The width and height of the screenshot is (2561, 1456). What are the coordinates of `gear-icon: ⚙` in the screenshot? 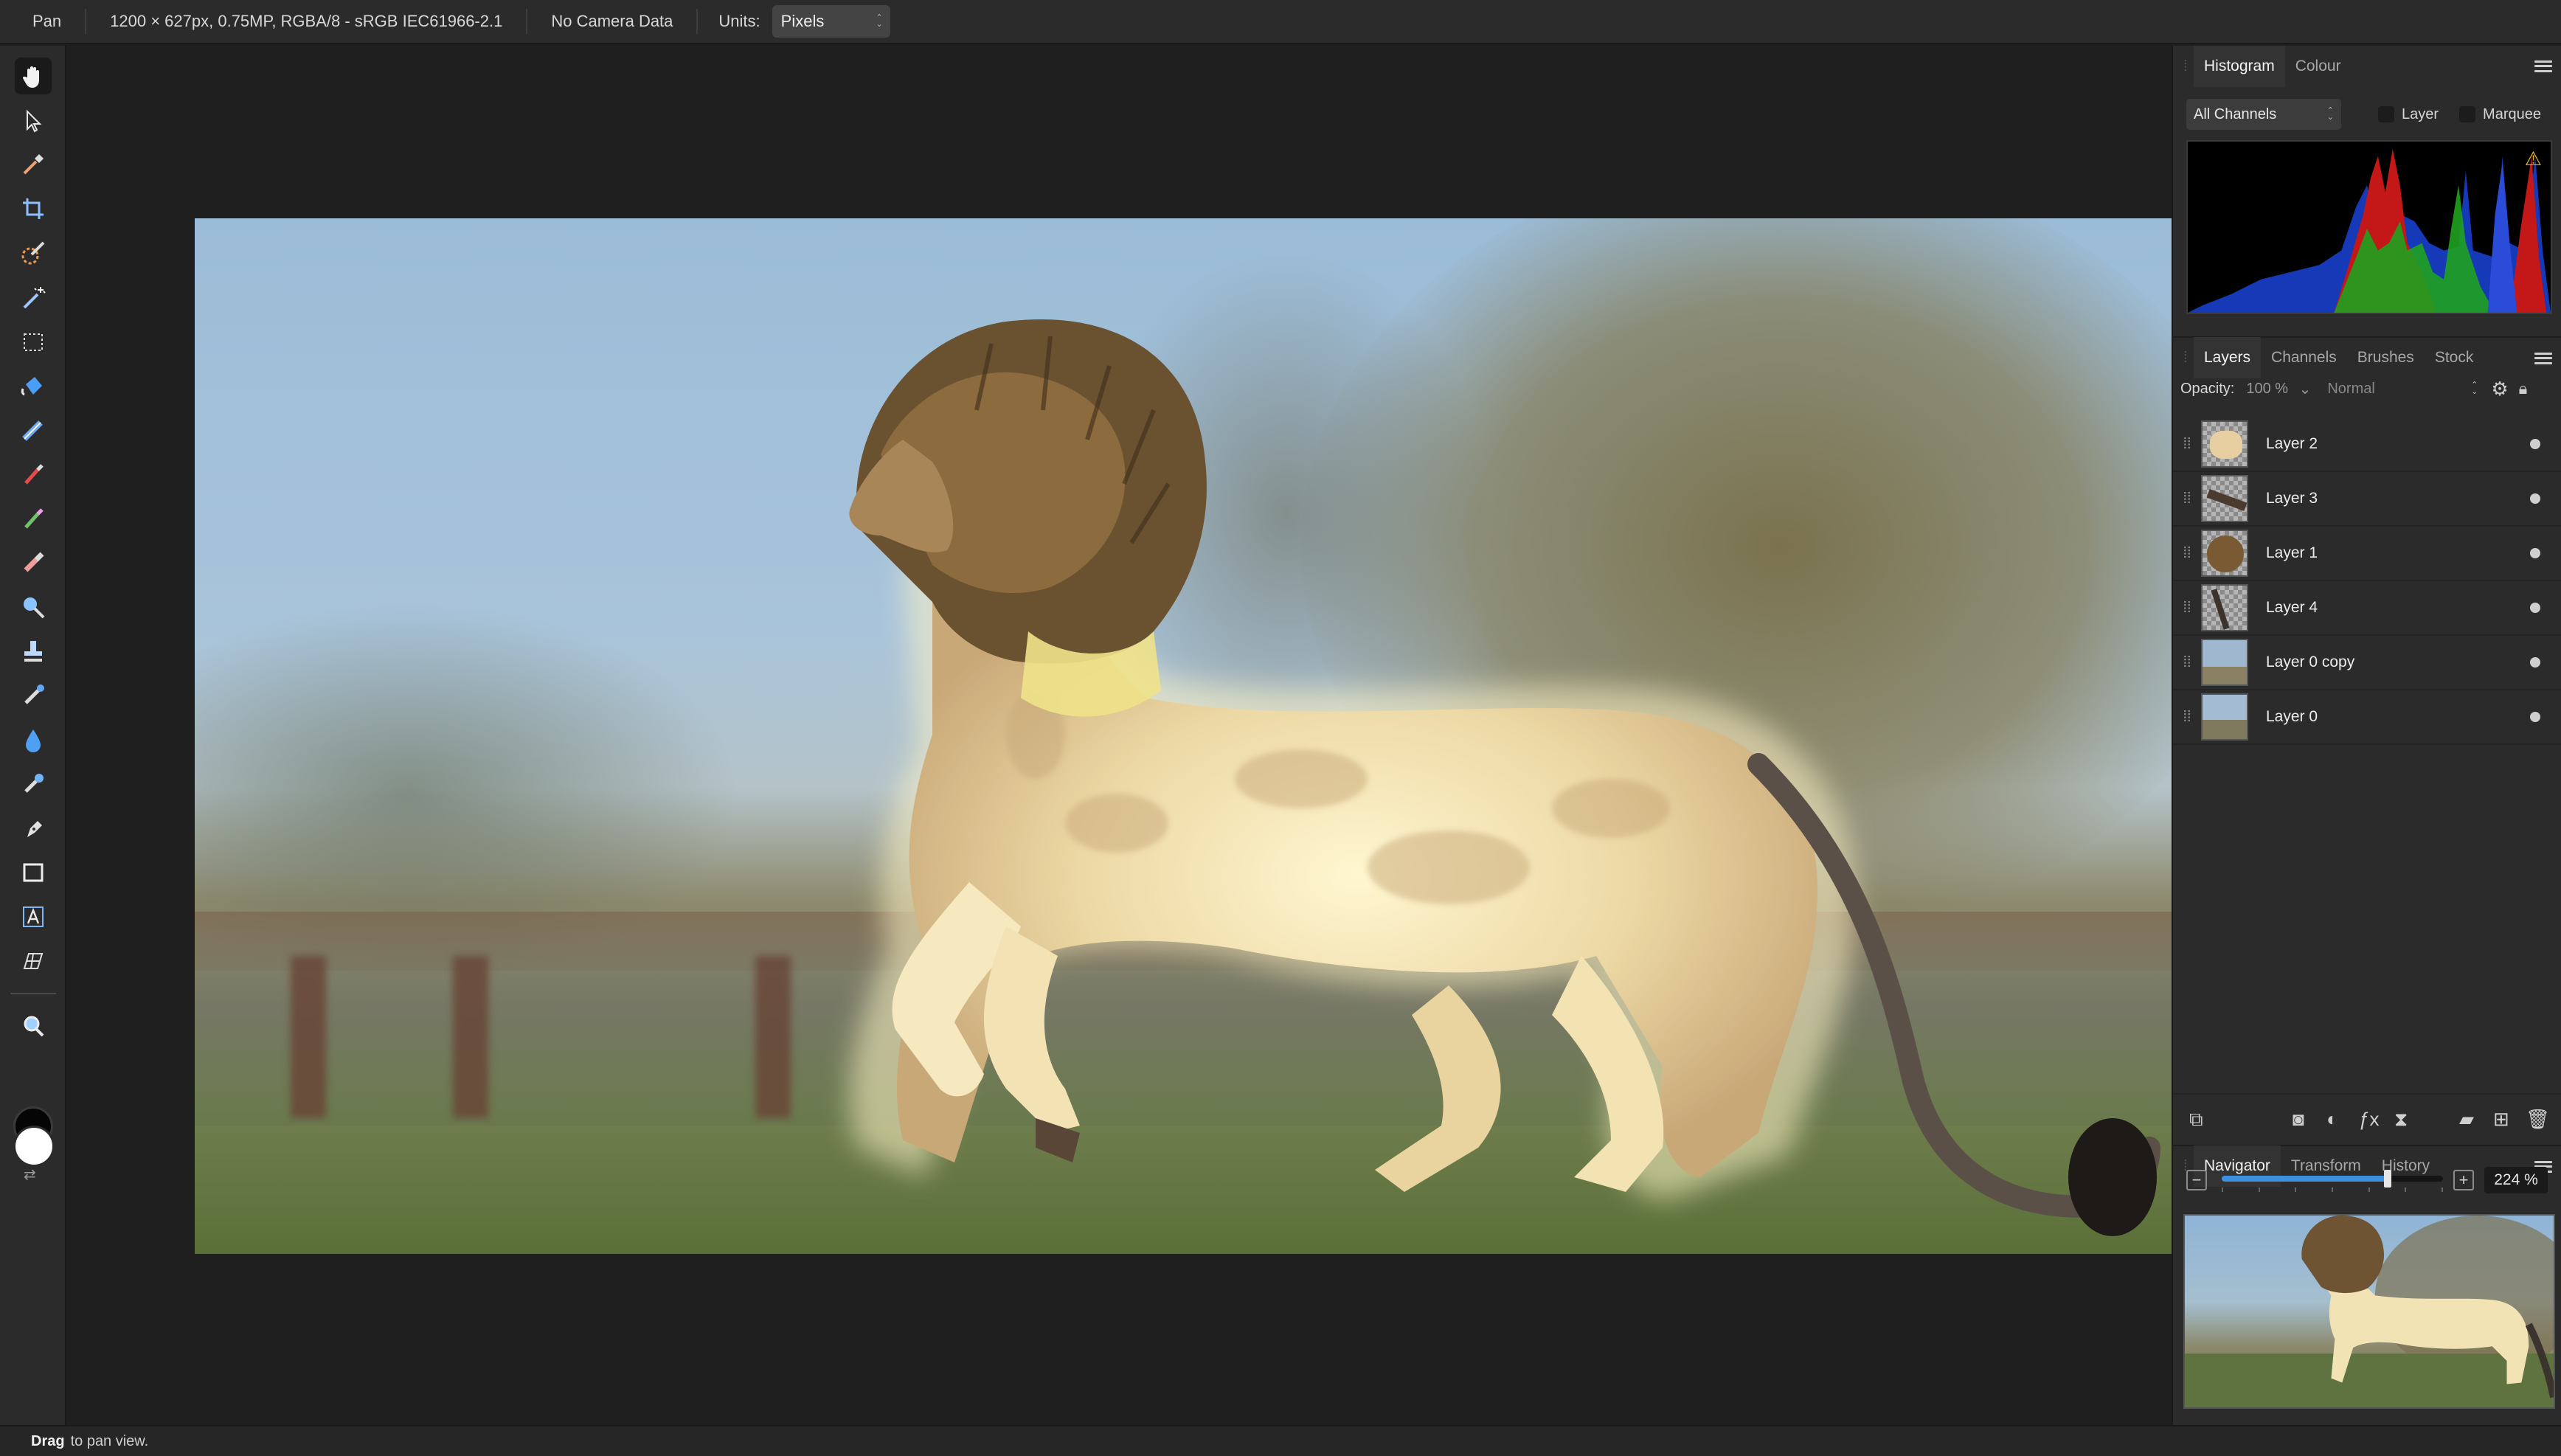 It's located at (2499, 389).